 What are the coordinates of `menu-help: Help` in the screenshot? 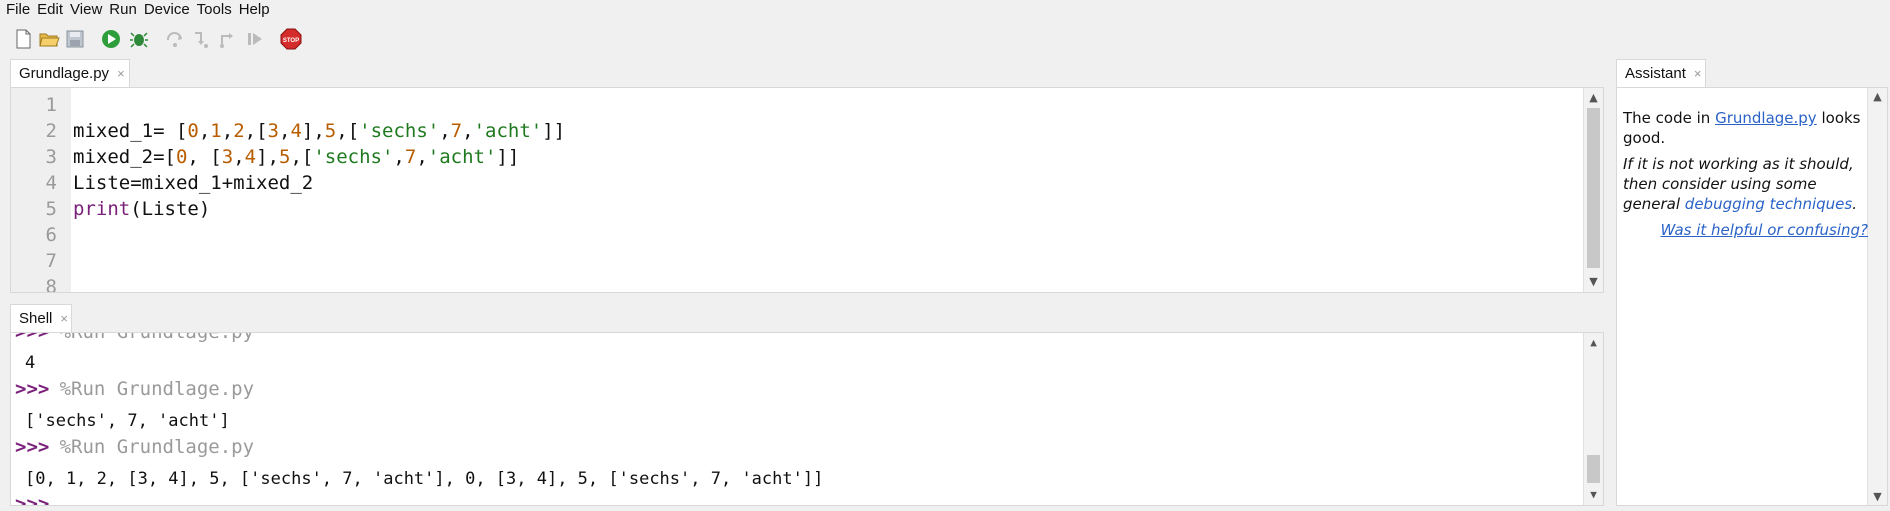 It's located at (254, 9).